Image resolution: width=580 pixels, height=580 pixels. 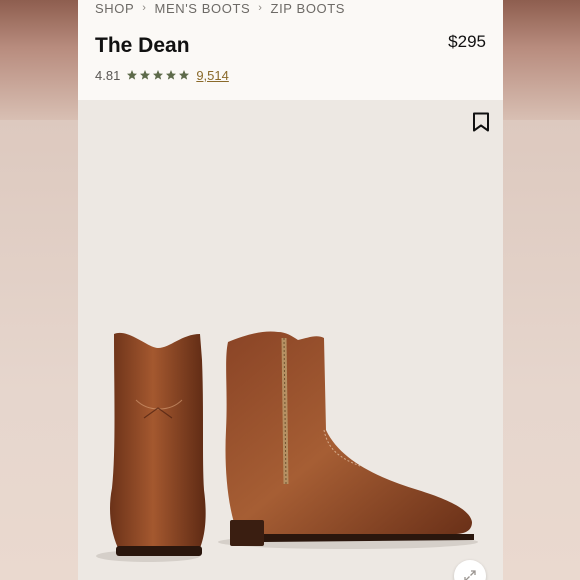 I want to click on star-rating, so click(x=158, y=75).